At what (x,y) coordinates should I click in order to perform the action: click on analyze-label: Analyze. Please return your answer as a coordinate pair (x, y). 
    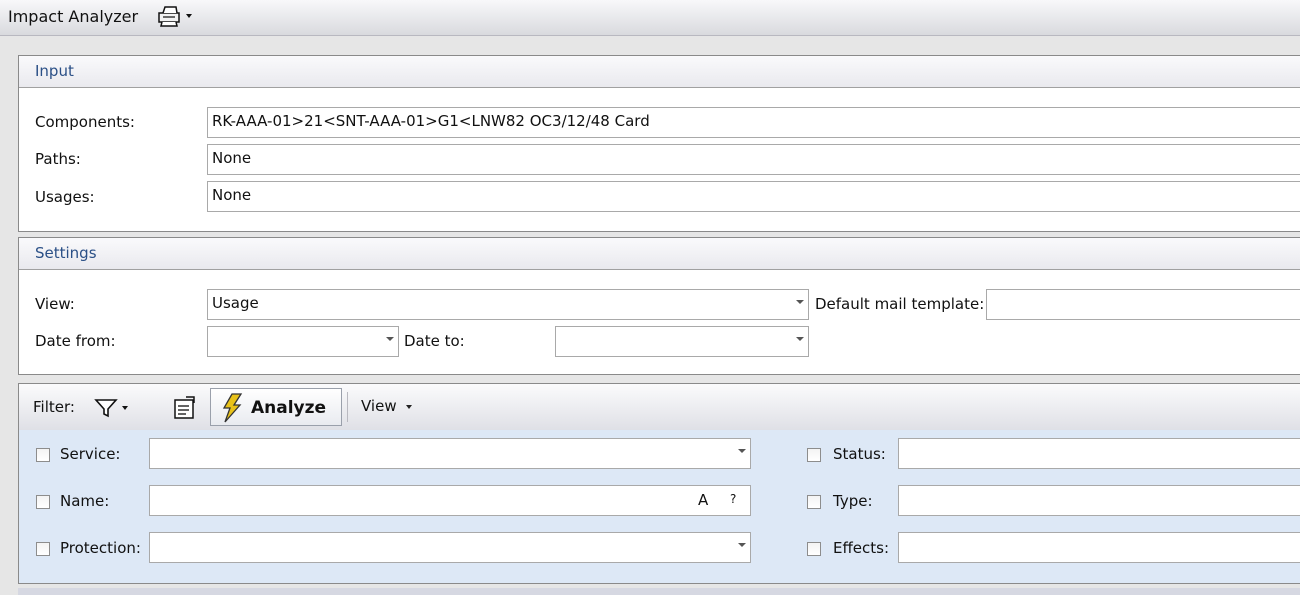
    Looking at the image, I should click on (289, 408).